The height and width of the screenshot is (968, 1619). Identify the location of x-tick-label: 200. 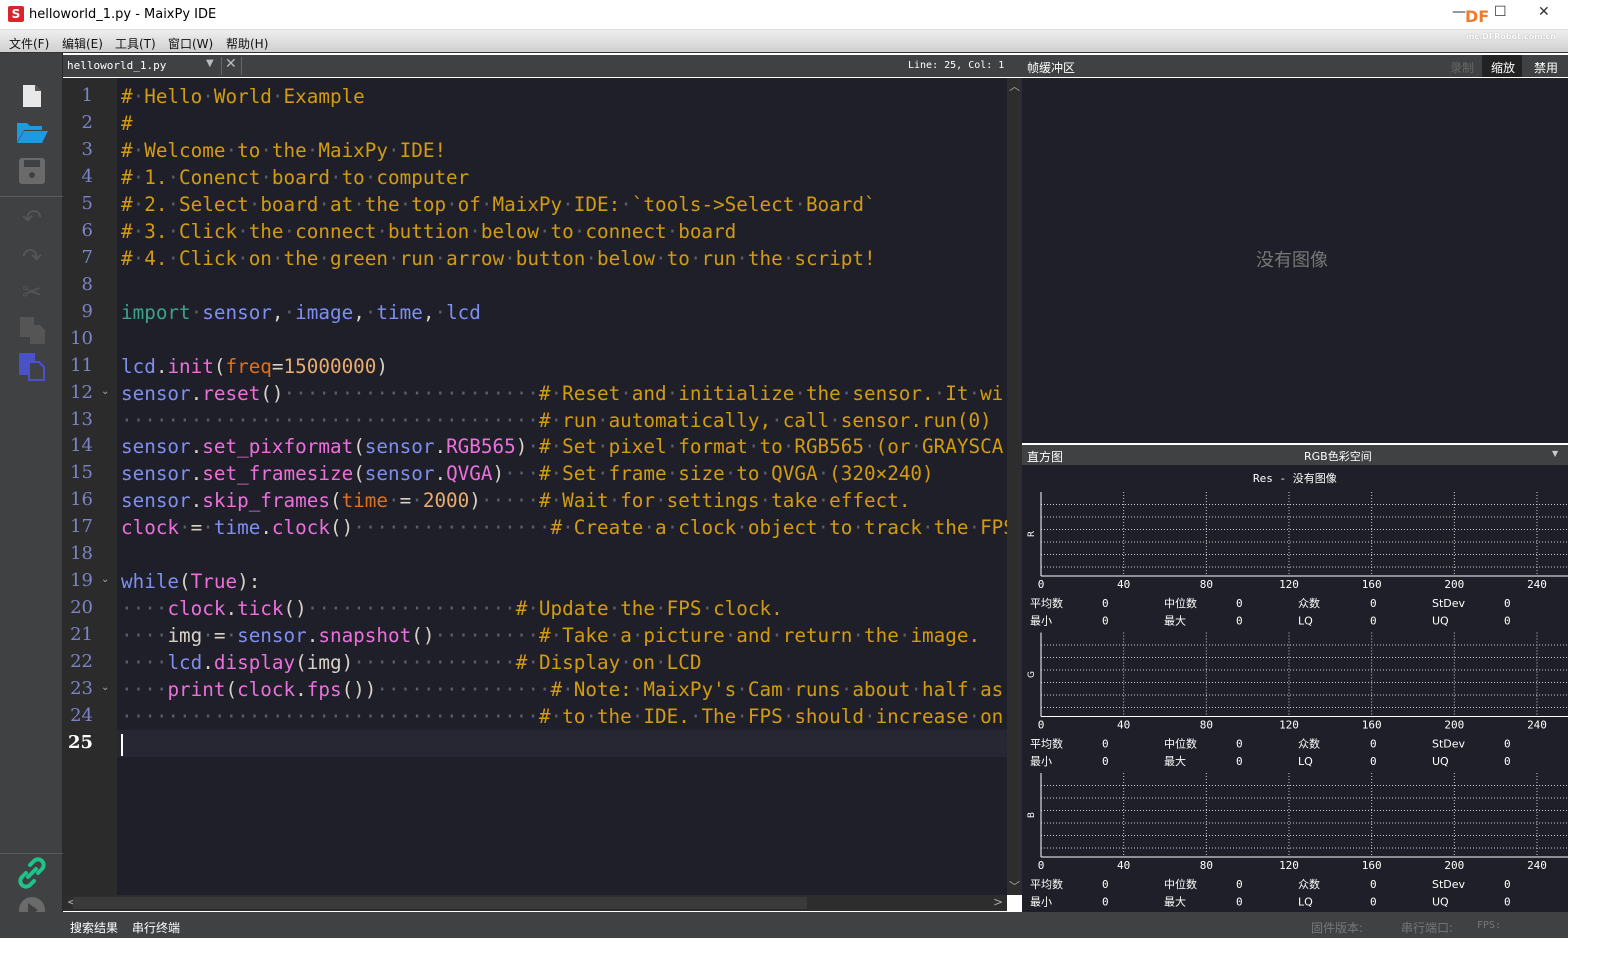
(1454, 584).